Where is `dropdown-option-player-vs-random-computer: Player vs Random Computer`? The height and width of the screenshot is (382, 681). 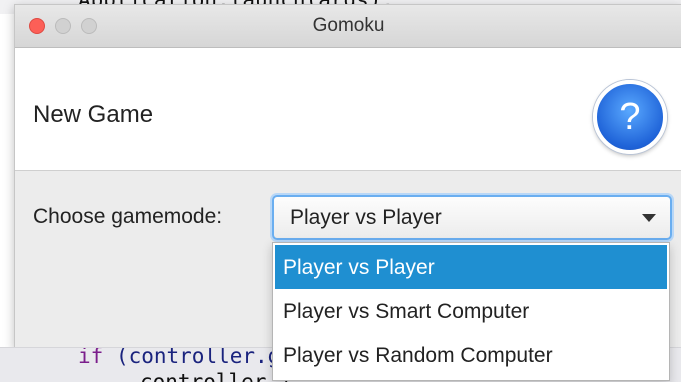
dropdown-option-player-vs-random-computer: Player vs Random Computer is located at coordinates (471, 355).